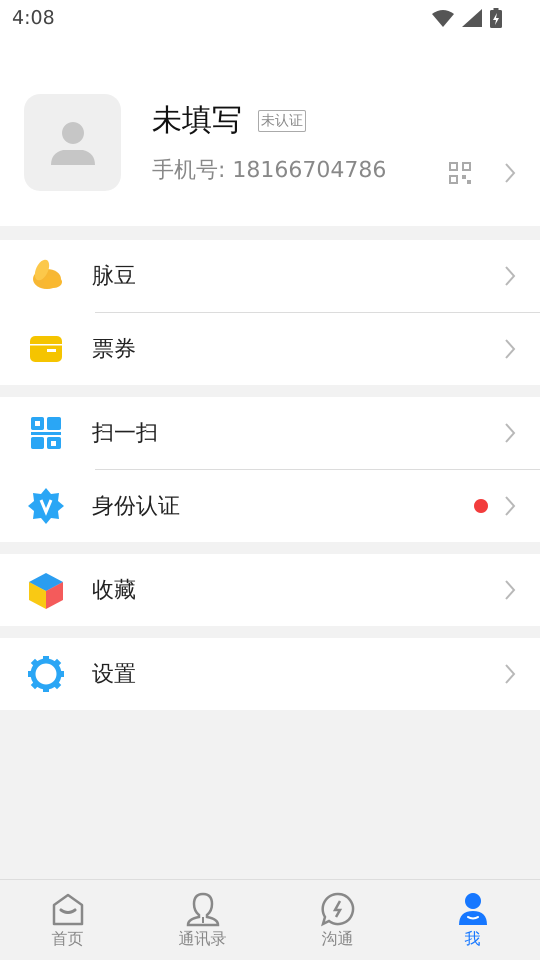  What do you see at coordinates (496, 18) in the screenshot?
I see `battery-icon` at bounding box center [496, 18].